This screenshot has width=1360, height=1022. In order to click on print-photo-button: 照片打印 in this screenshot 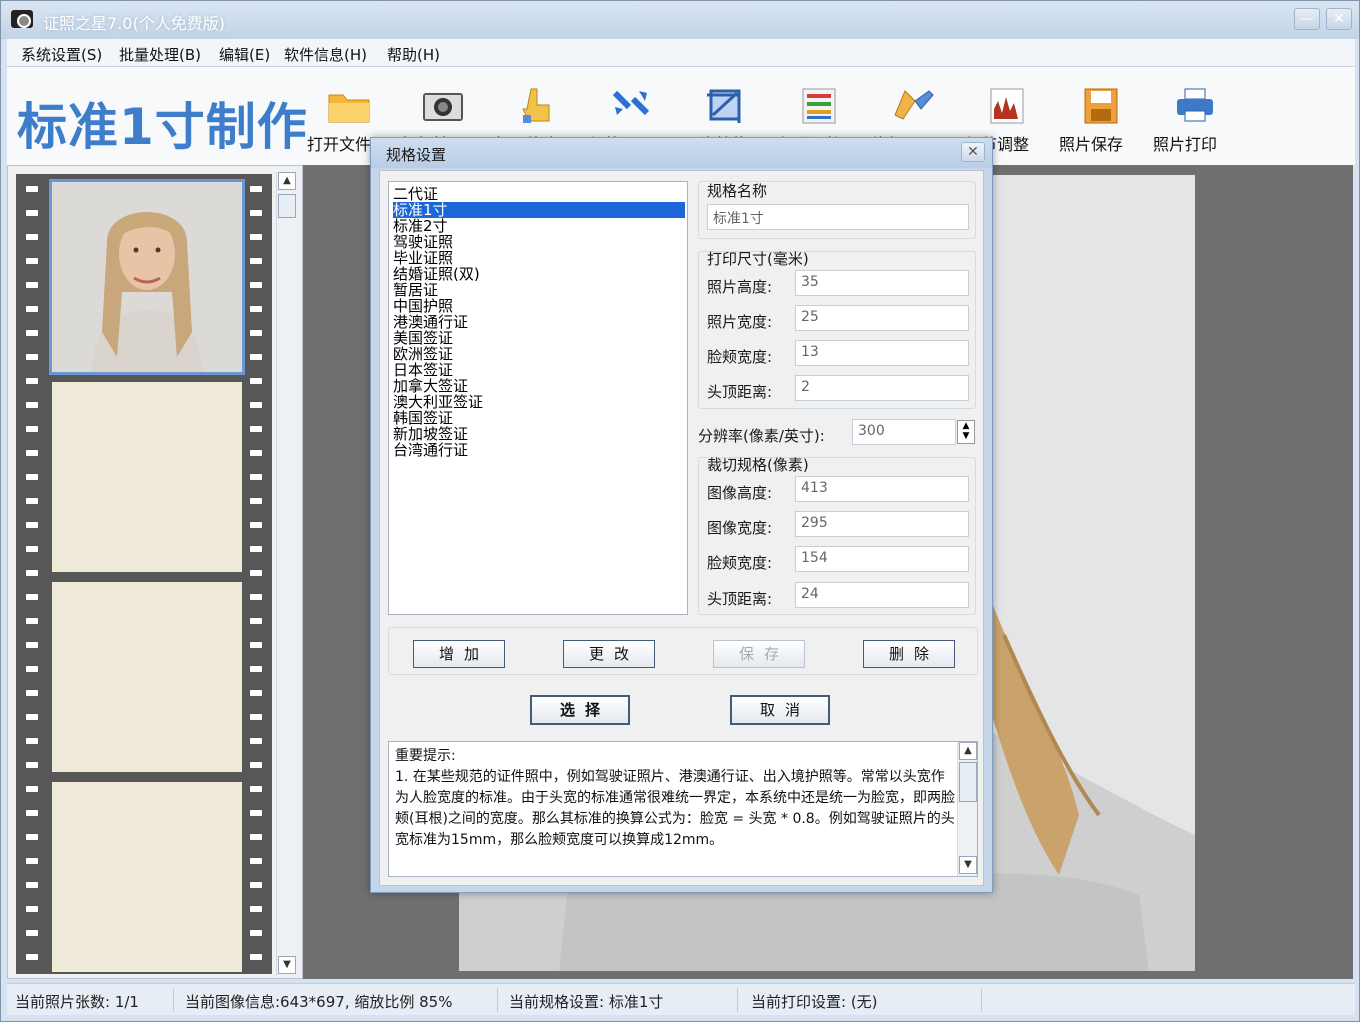, I will do `click(1195, 119)`.